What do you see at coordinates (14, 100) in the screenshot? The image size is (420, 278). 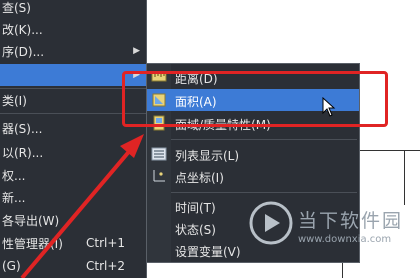 I see `menu-item-label: 类(I)` at bounding box center [14, 100].